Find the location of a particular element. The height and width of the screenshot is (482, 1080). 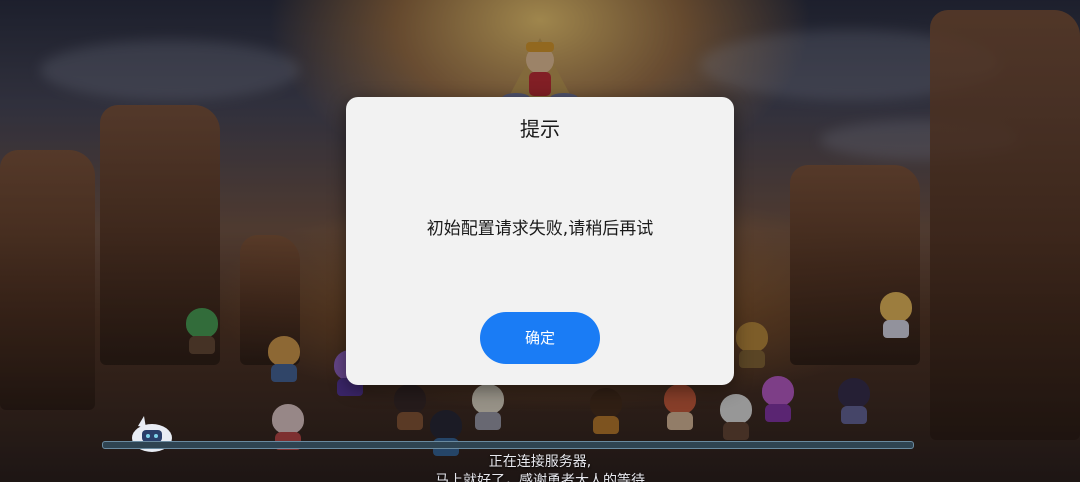

loading-progress-bar is located at coordinates (508, 445).